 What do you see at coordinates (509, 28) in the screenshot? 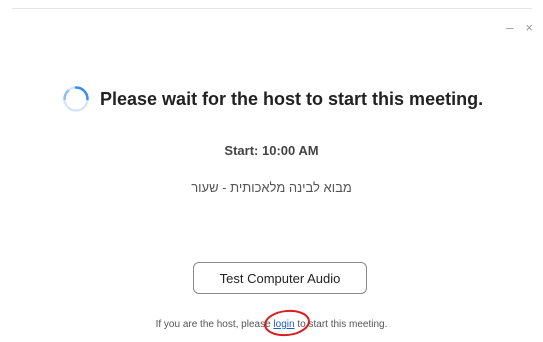
I see `minimize-icon: –` at bounding box center [509, 28].